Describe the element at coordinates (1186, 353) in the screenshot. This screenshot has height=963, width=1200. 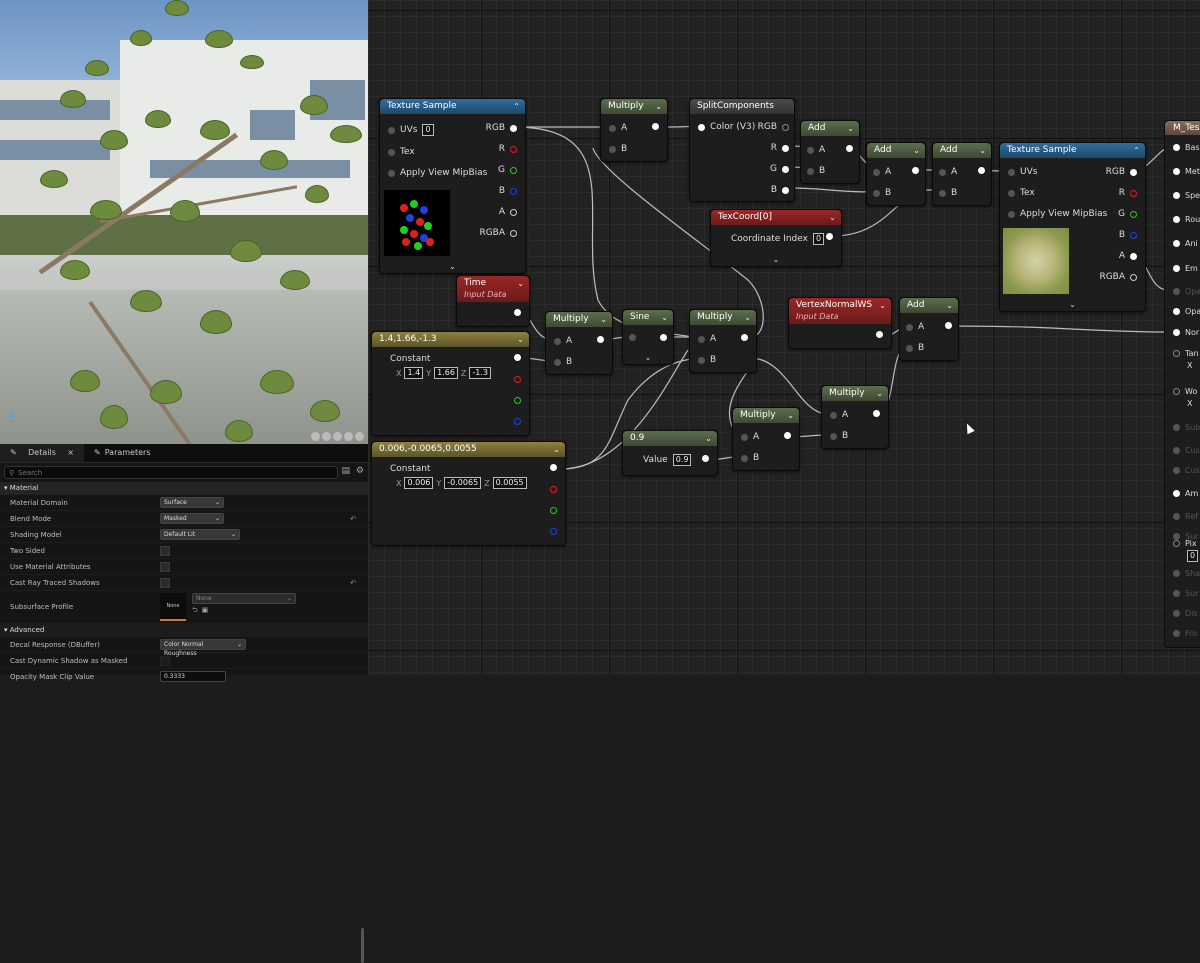
I see `result-pin: Tan` at that location.